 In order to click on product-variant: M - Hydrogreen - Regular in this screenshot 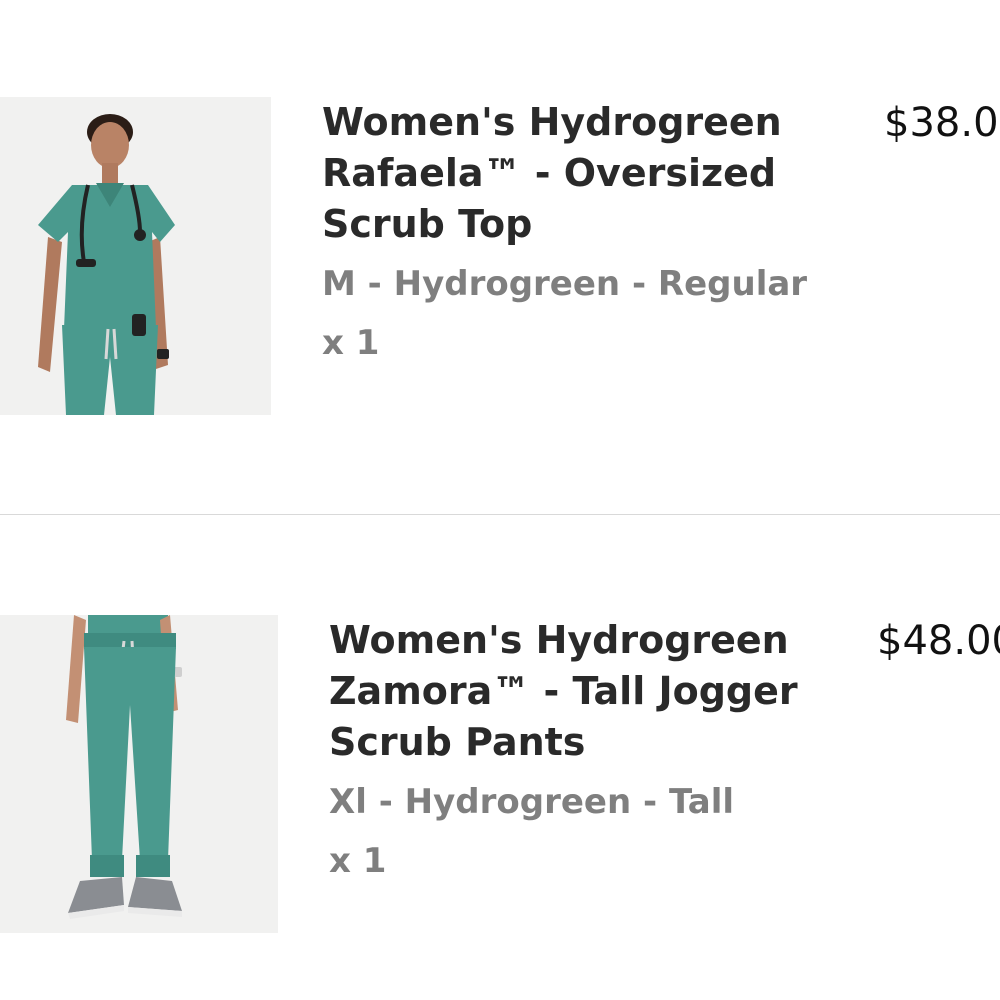, I will do `click(565, 284)`.